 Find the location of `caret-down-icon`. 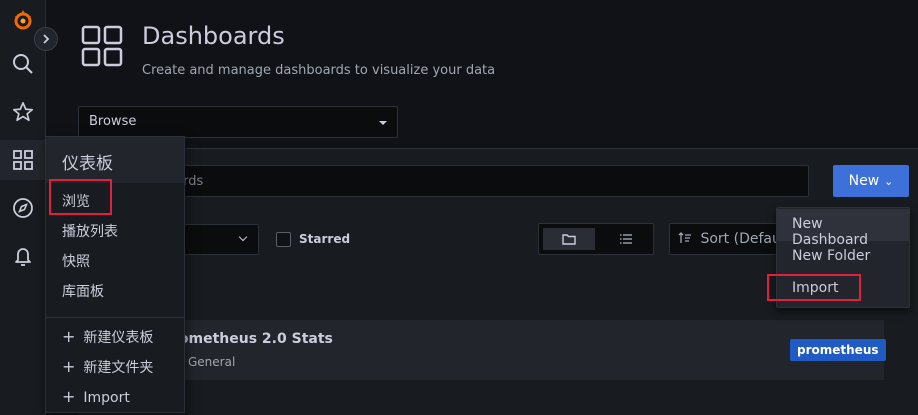

caret-down-icon is located at coordinates (383, 123).